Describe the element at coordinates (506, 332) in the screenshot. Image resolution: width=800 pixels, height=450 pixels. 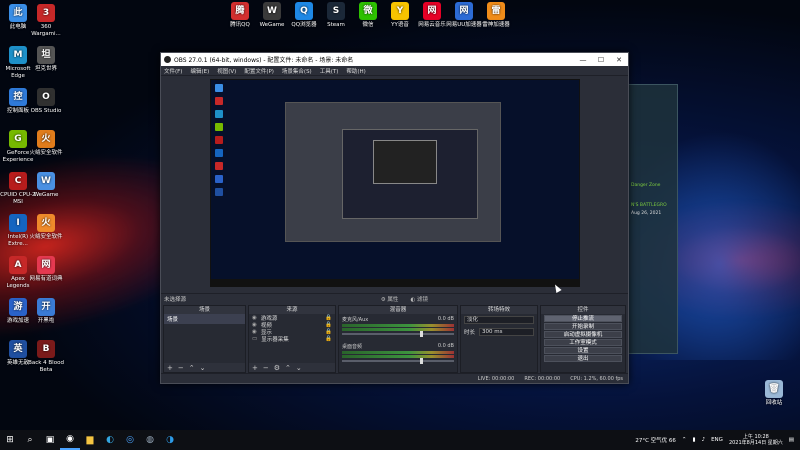
I see `duration-input: 300 ms` at that location.